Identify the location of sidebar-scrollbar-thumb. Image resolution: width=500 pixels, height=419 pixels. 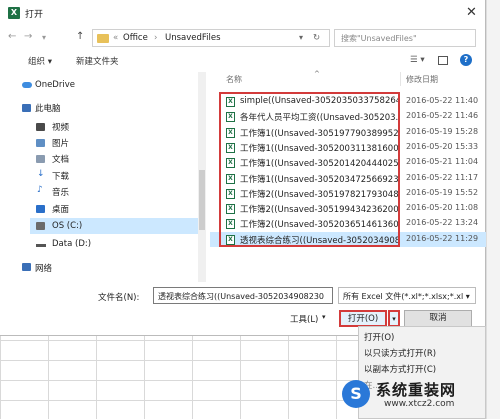
(202, 200).